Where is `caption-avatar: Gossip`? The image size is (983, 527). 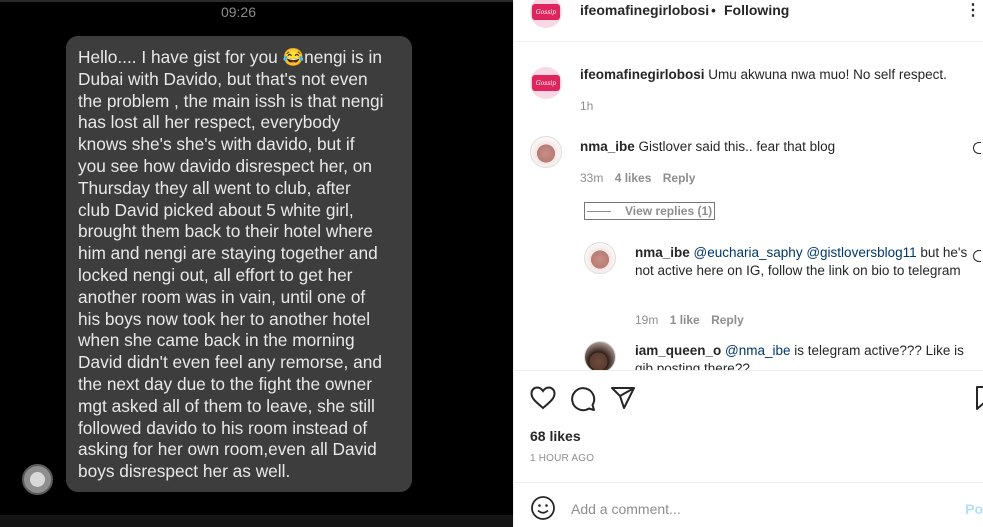
caption-avatar: Gossip is located at coordinates (546, 83).